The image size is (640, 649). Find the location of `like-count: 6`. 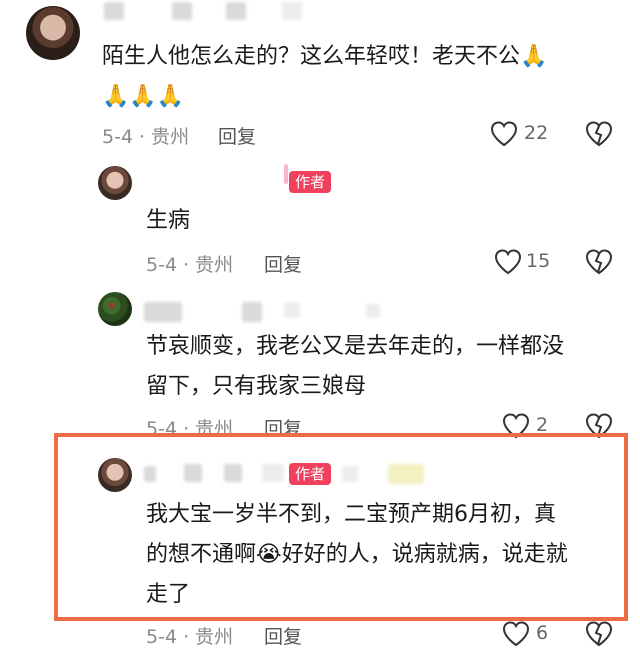

like-count: 6 is located at coordinates (542, 633).